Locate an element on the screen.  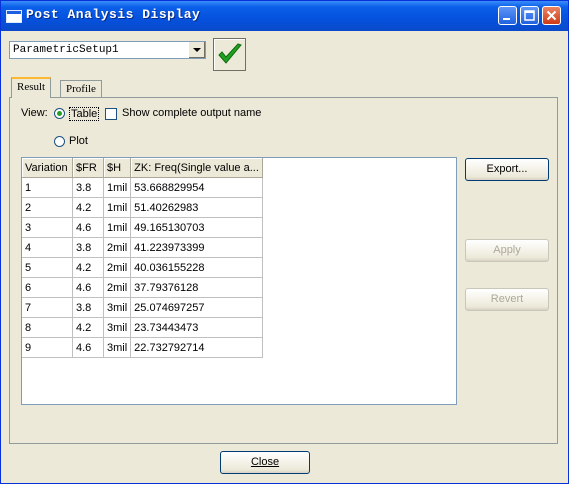
table-row: 5 4.2 2mil 40.036155228 is located at coordinates (142, 267).